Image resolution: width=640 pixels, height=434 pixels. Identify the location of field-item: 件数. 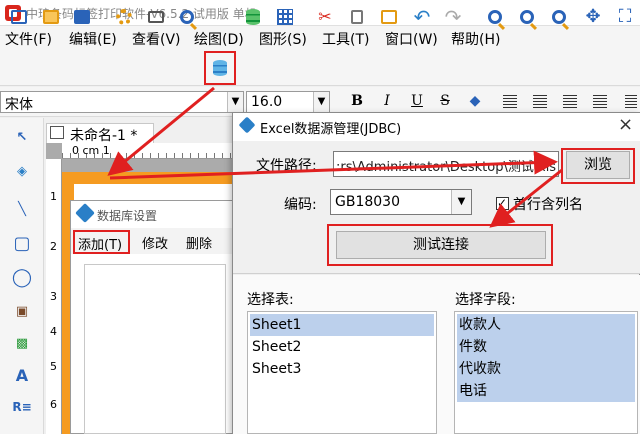
(546, 347).